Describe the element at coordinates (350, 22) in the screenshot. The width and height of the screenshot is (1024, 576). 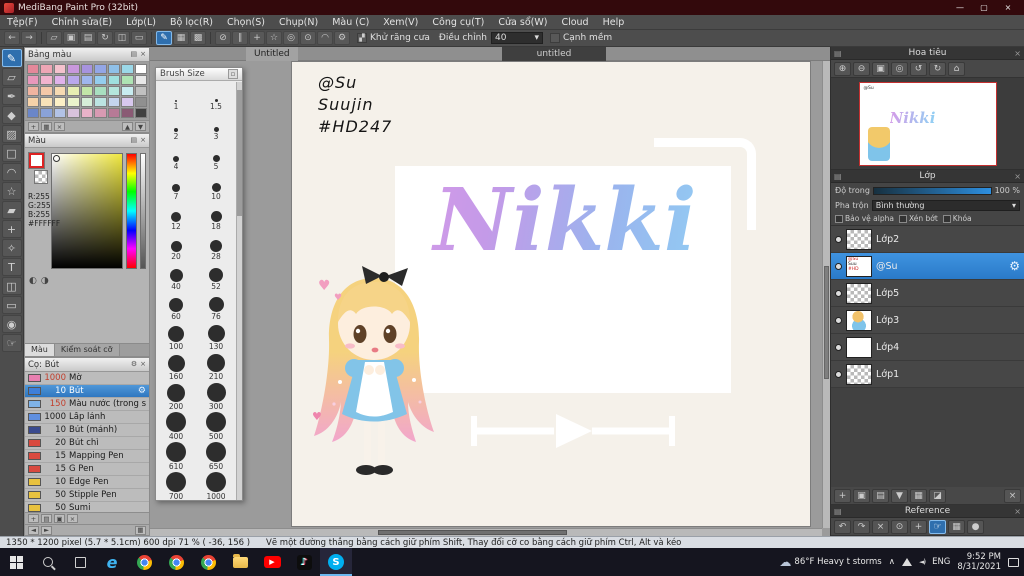
I see `menu-item-6: Màu (C)` at that location.